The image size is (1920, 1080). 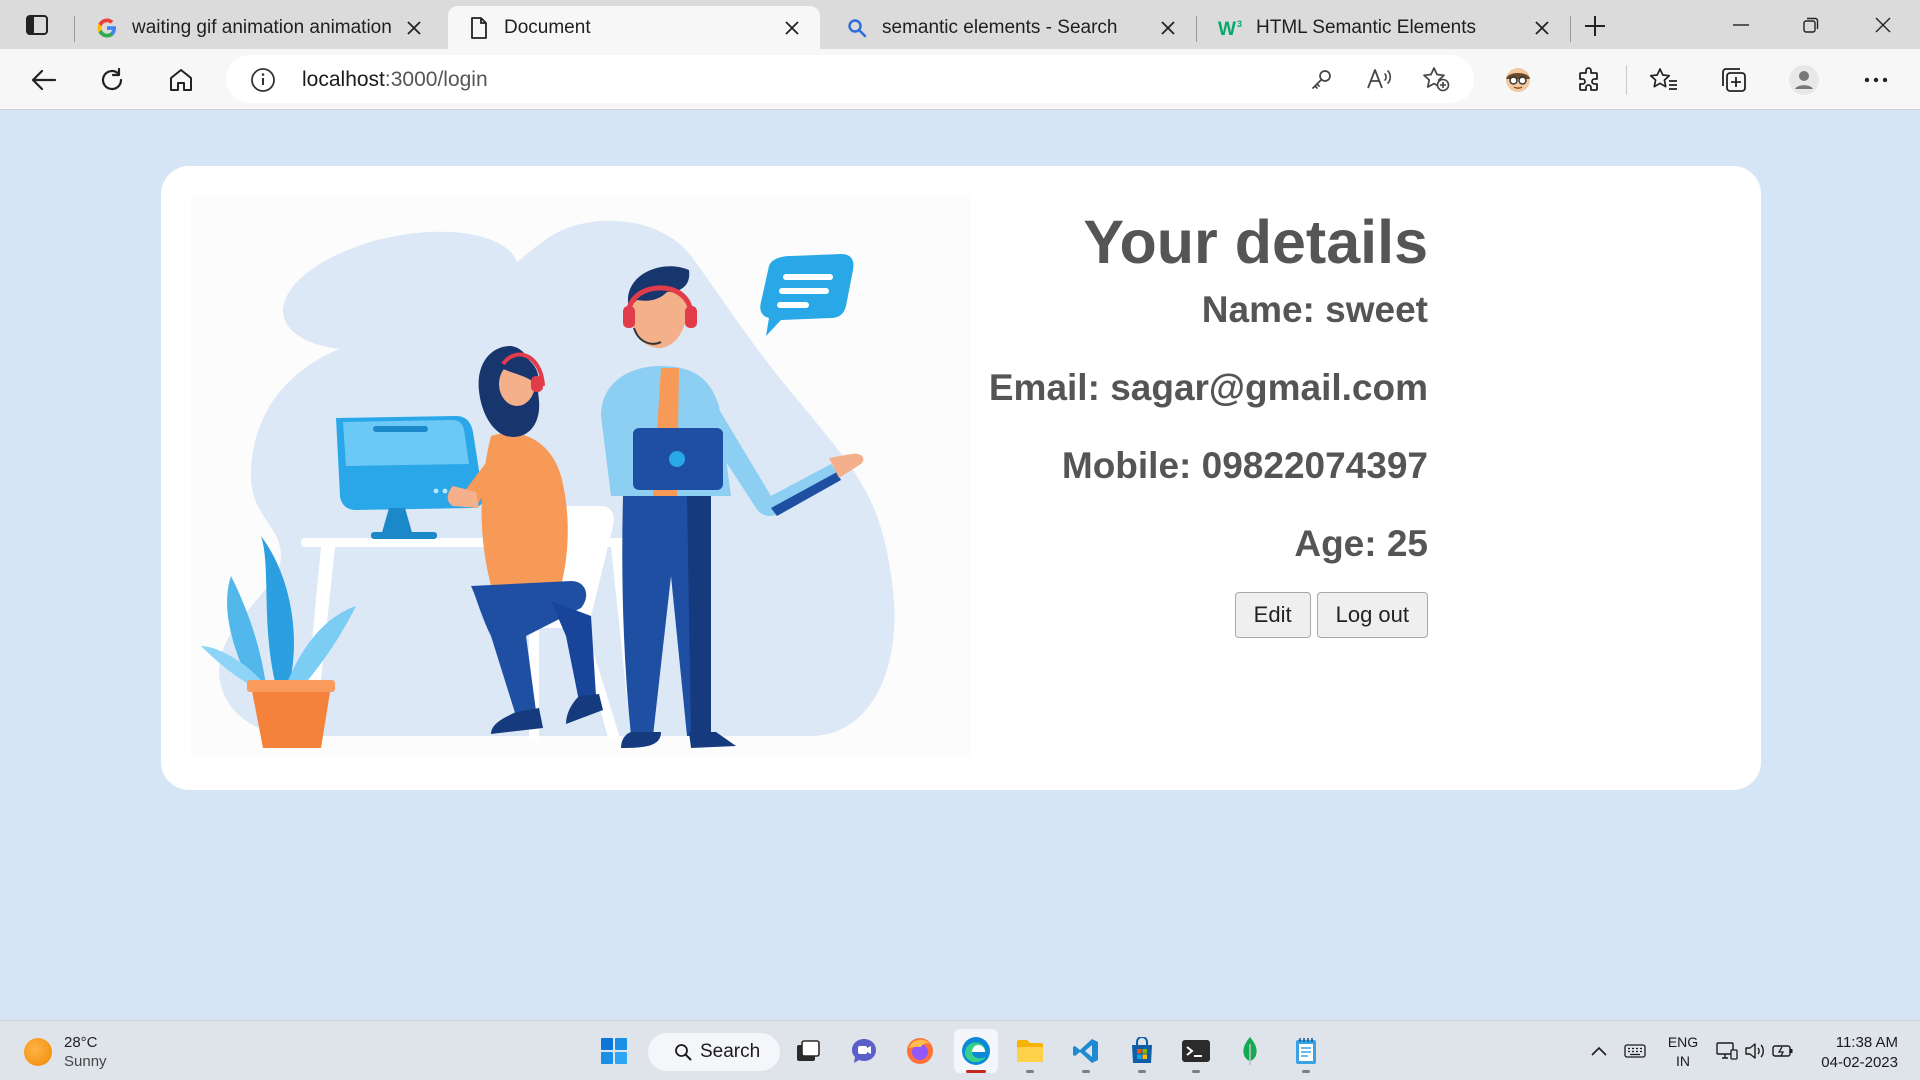 What do you see at coordinates (1683, 1061) in the screenshot?
I see `region-code: IN` at bounding box center [1683, 1061].